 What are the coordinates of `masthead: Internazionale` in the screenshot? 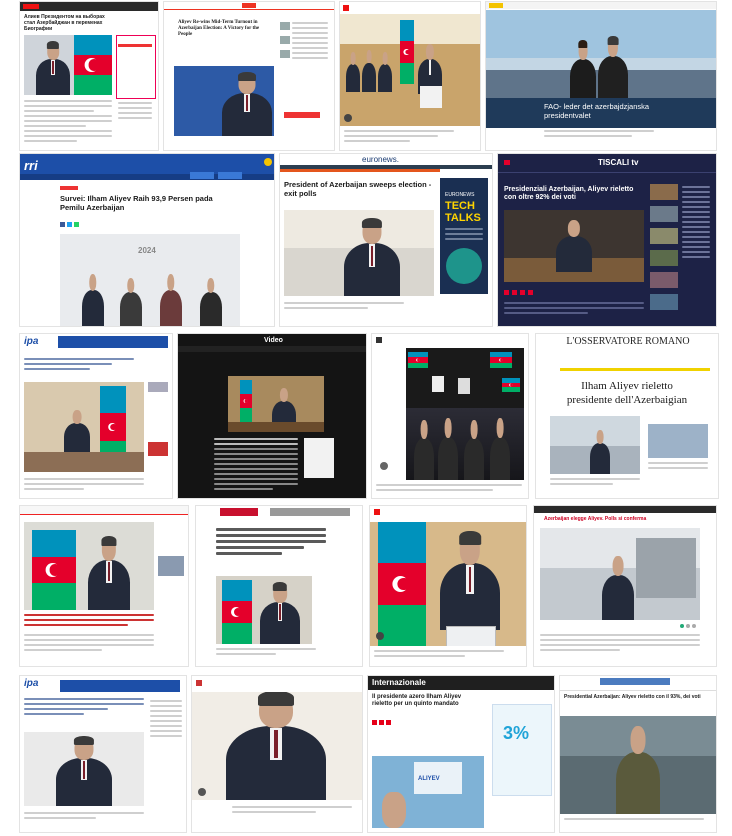 It's located at (399, 682).